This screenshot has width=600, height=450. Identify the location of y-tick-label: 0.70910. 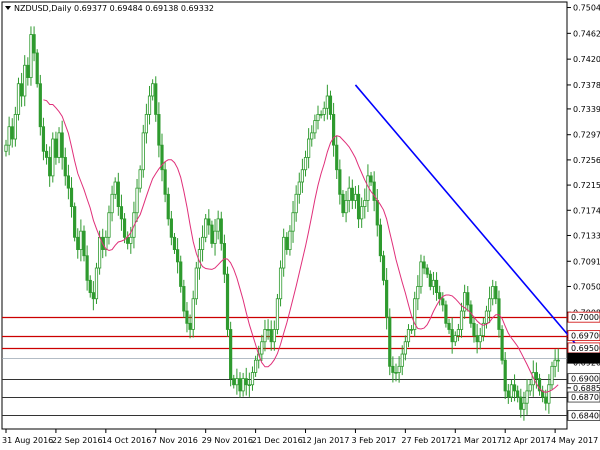
(586, 261).